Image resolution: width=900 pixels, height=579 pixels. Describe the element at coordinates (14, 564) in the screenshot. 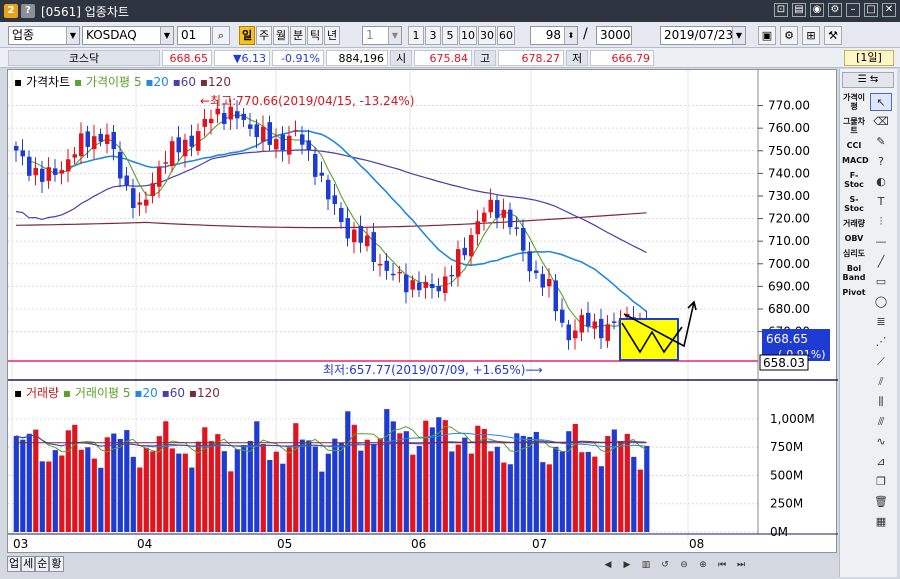

I see `tab-sector: 업` at that location.